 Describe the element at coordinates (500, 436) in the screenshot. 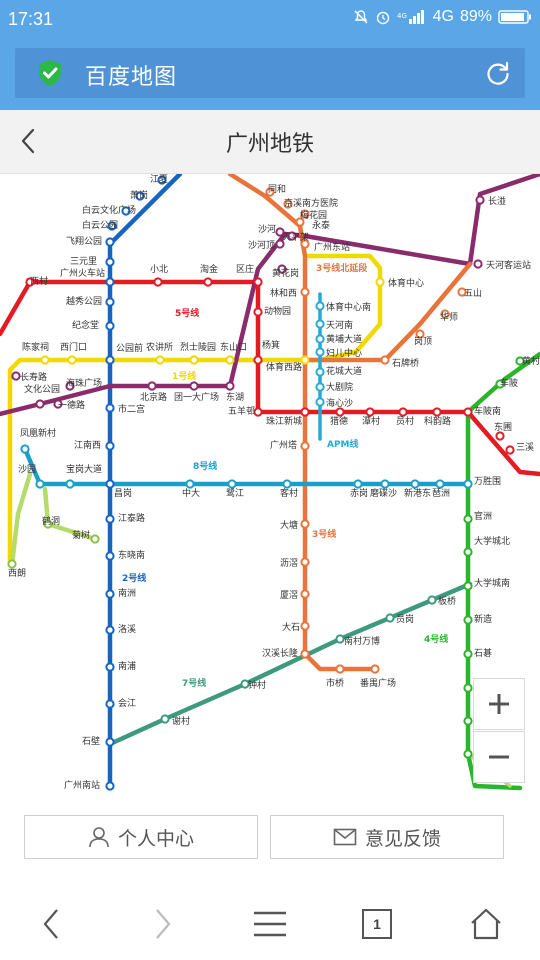

I see `station-dongpu` at that location.